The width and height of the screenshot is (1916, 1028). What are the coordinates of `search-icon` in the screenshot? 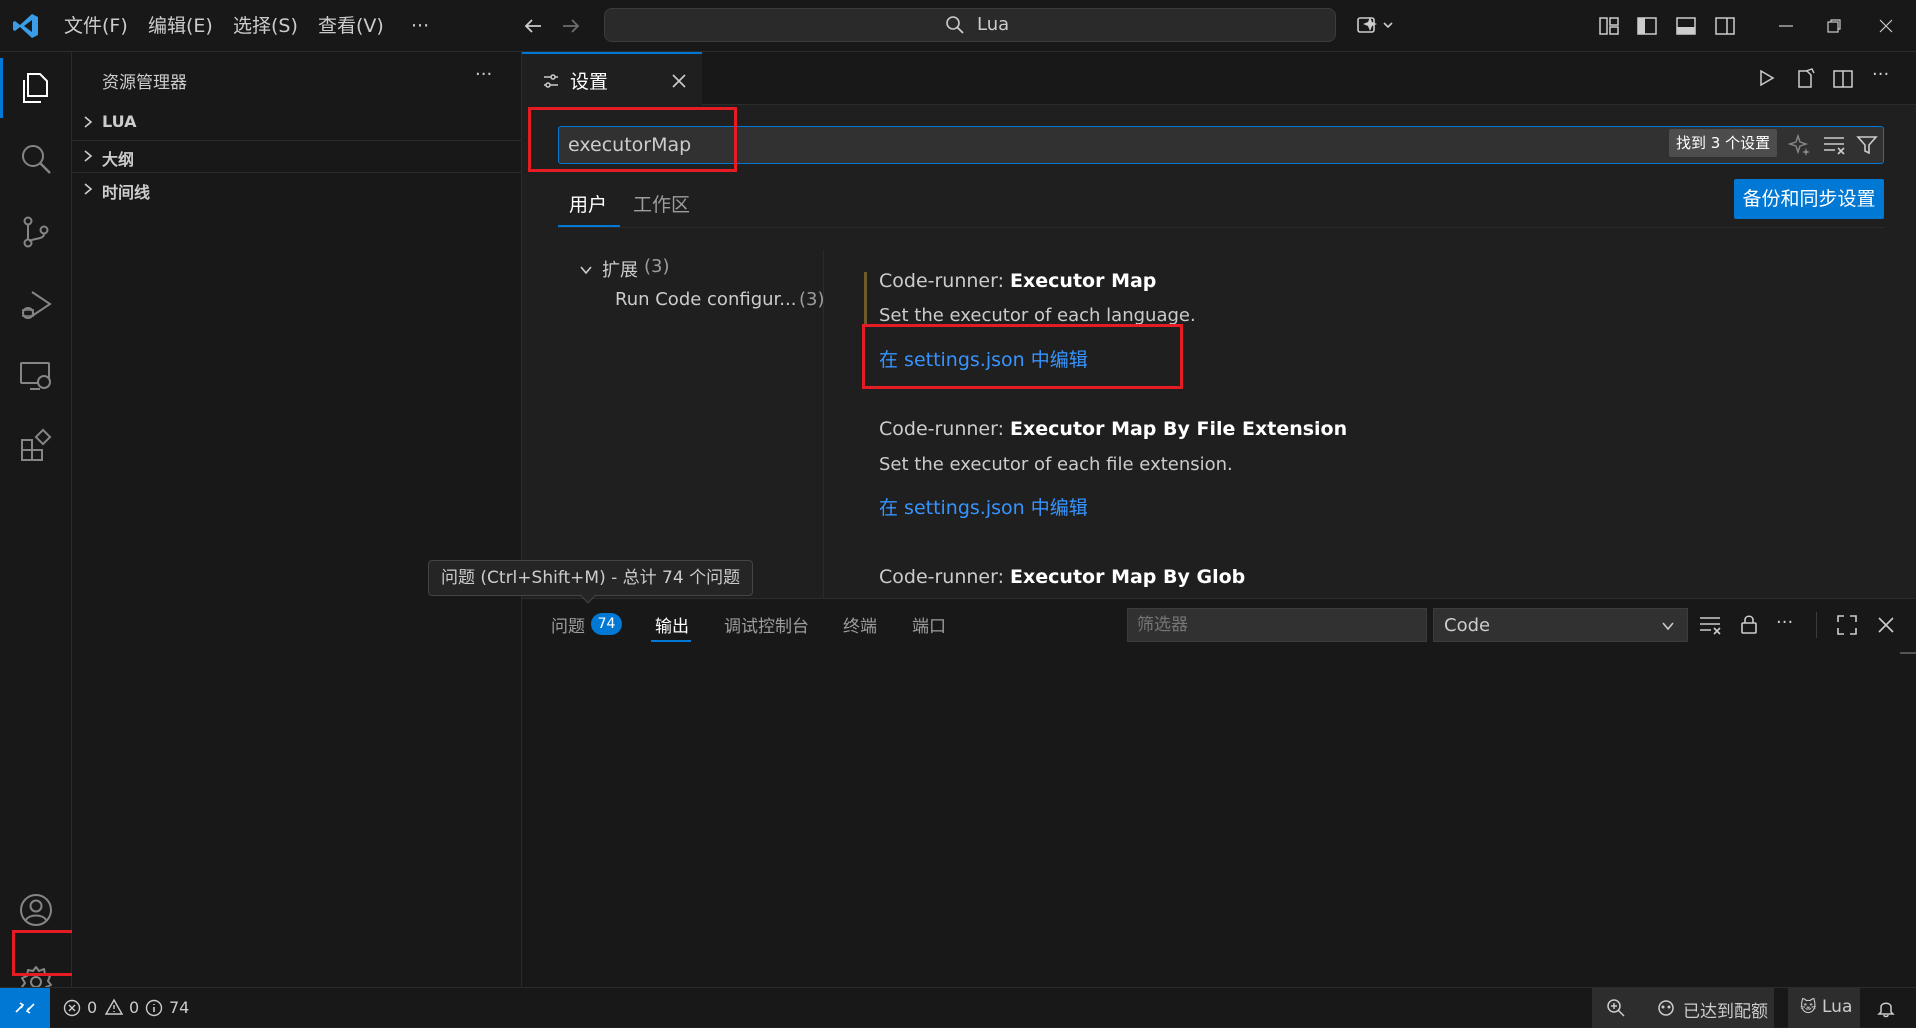 It's located at (955, 25).